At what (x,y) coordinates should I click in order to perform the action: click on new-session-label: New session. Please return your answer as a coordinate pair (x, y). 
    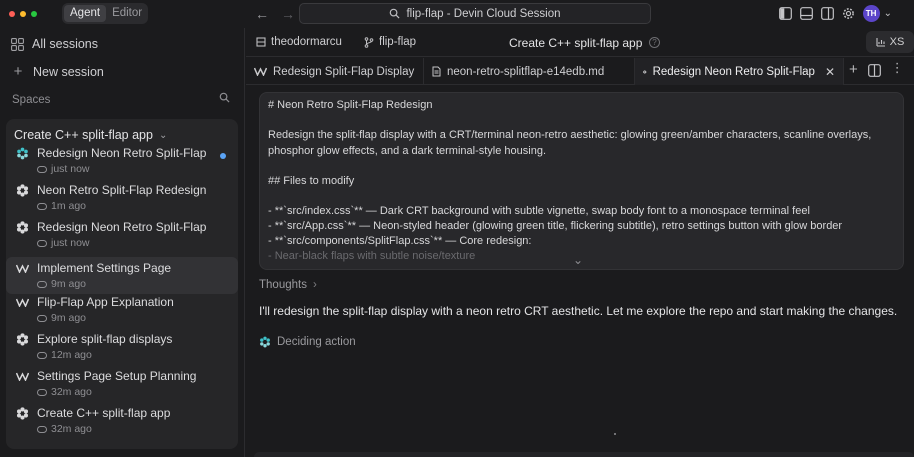
    Looking at the image, I should click on (68, 71).